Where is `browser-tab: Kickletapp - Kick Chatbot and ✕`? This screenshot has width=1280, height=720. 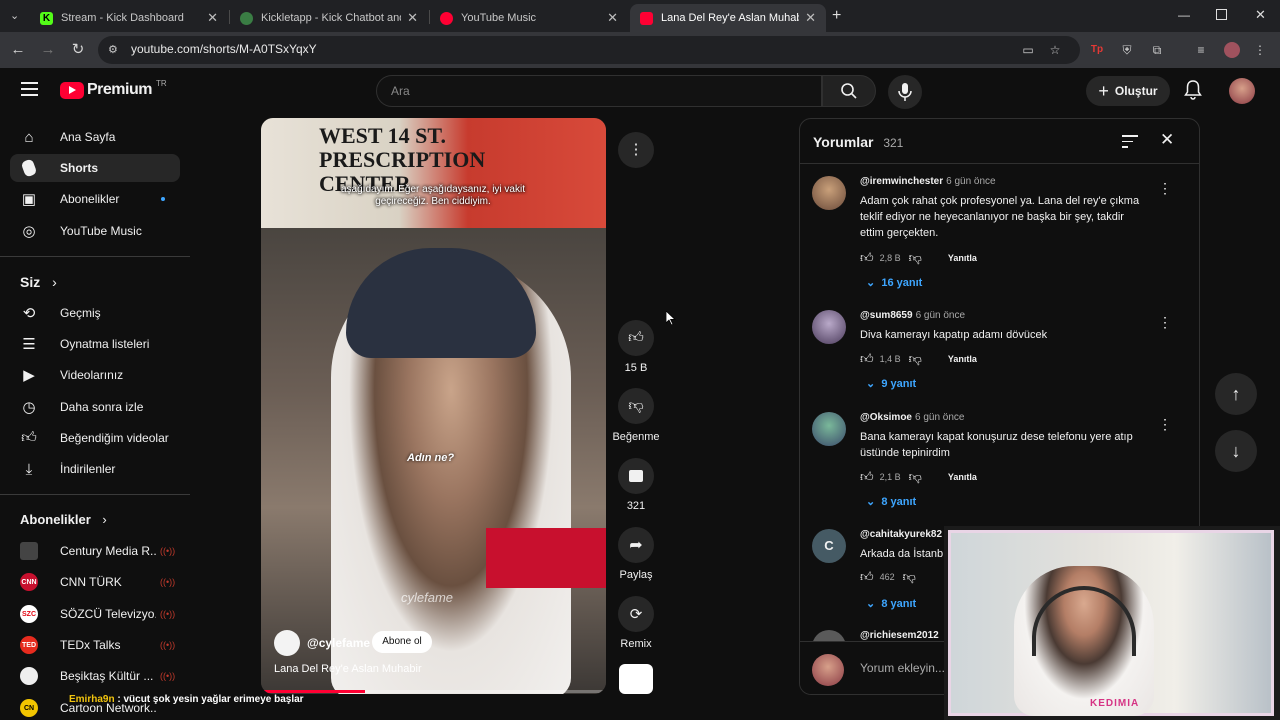
browser-tab: Kickletapp - Kick Chatbot and ✕ is located at coordinates (329, 18).